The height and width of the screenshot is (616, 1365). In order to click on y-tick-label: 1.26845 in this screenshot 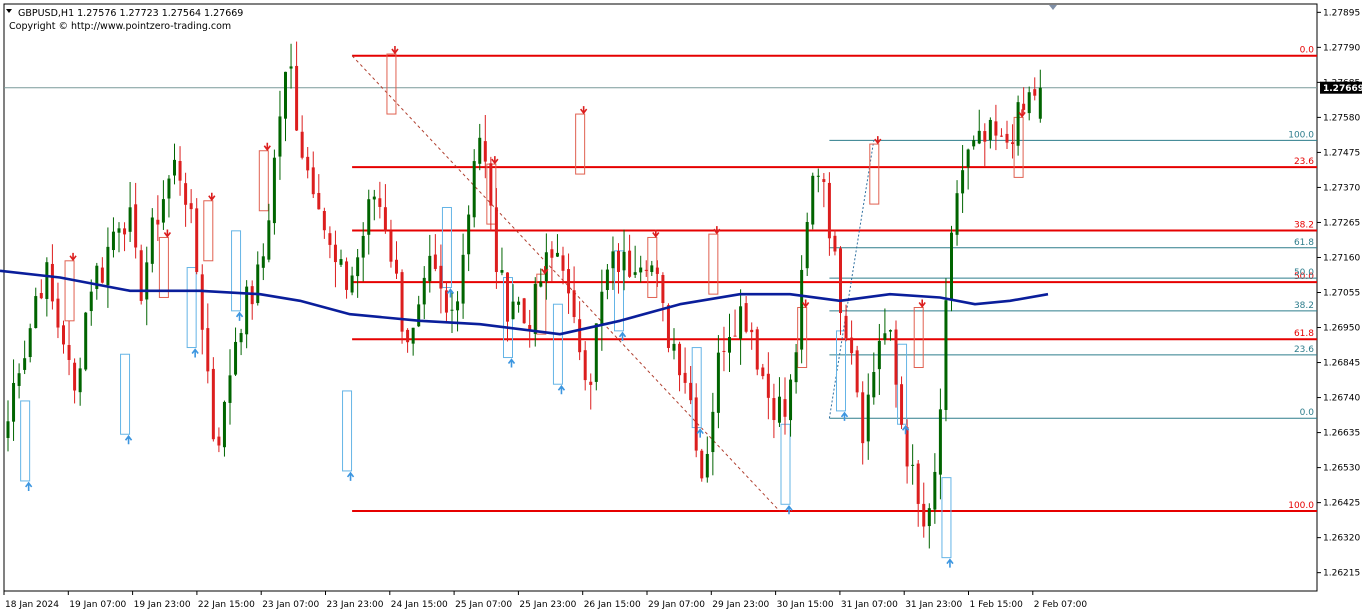, I will do `click(1341, 364)`.